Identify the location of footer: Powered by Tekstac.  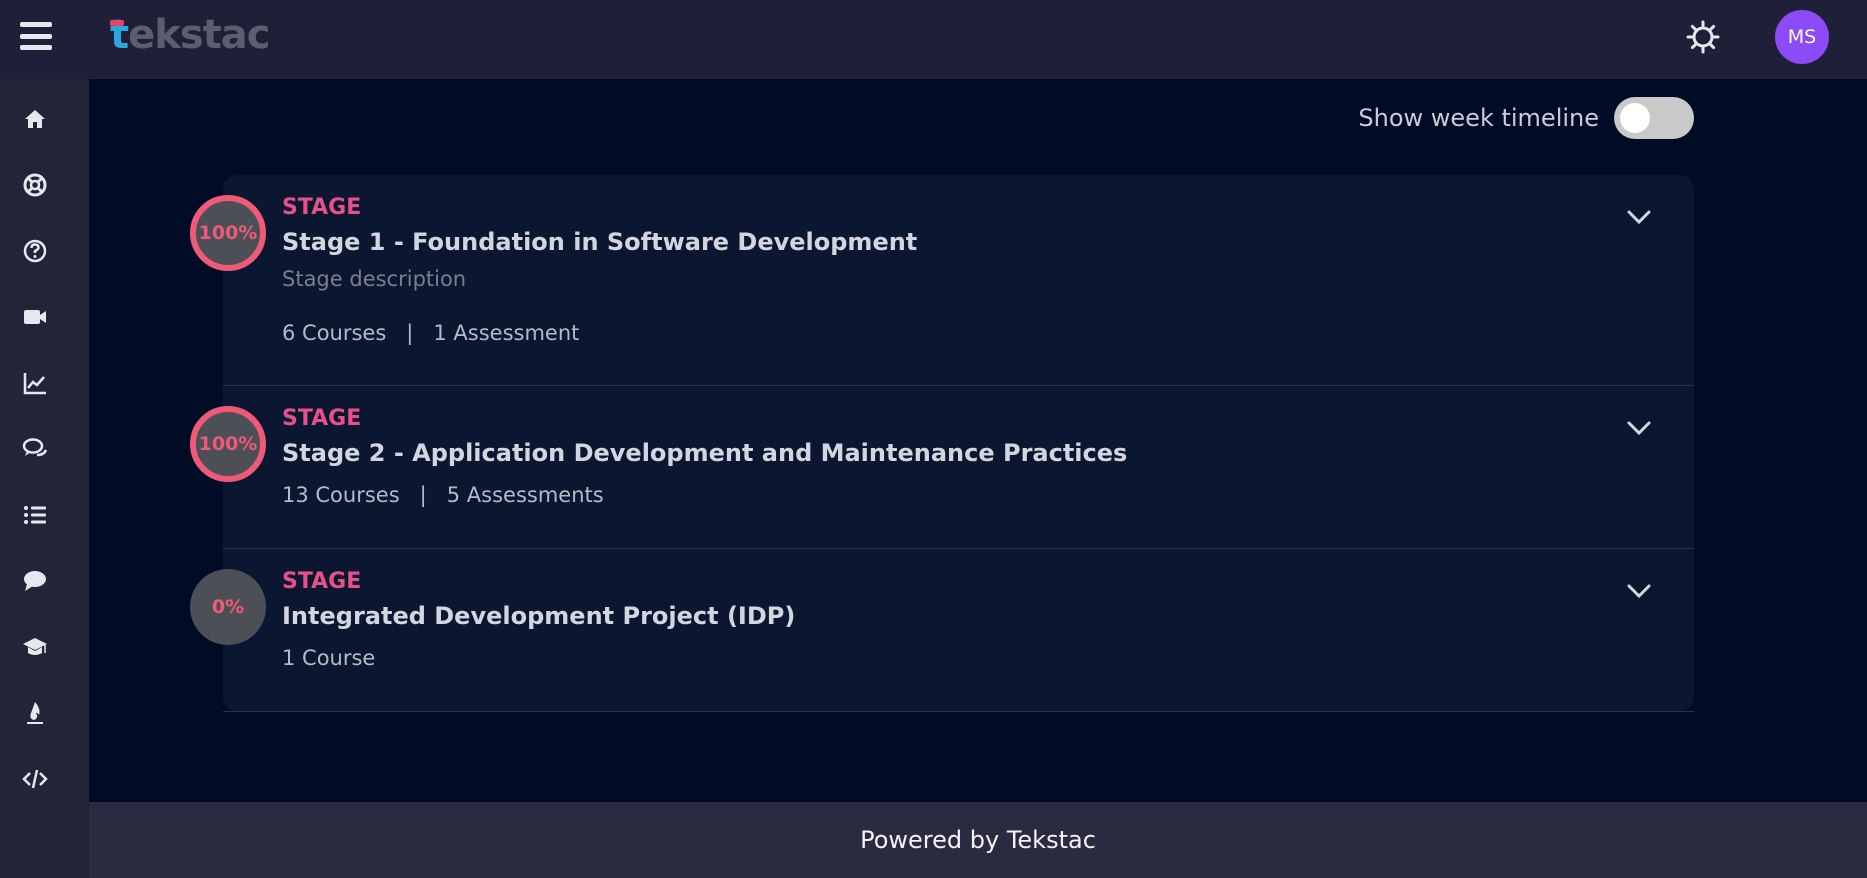
(978, 840).